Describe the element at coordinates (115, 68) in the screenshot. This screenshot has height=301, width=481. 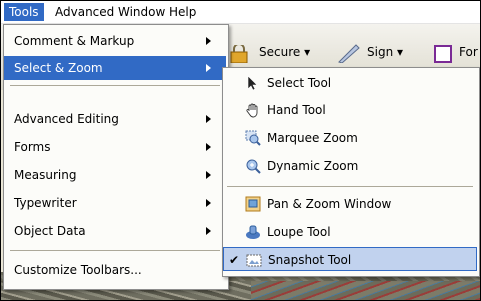
I see `menu-item-select-zoom: Select & Zoom` at that location.